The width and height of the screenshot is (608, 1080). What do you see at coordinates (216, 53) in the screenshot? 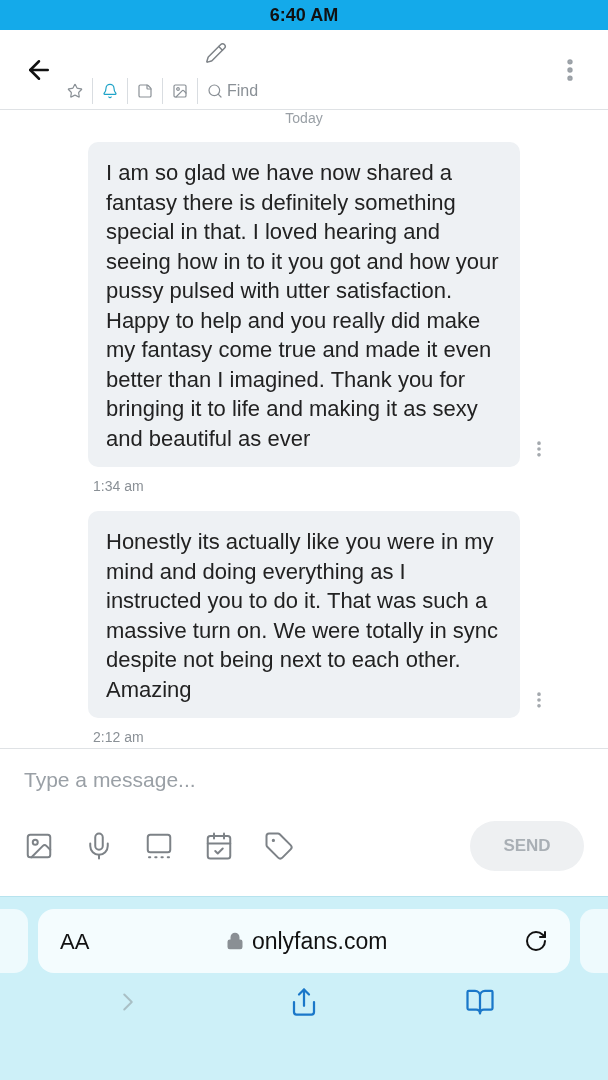
I see `pencil-icon` at bounding box center [216, 53].